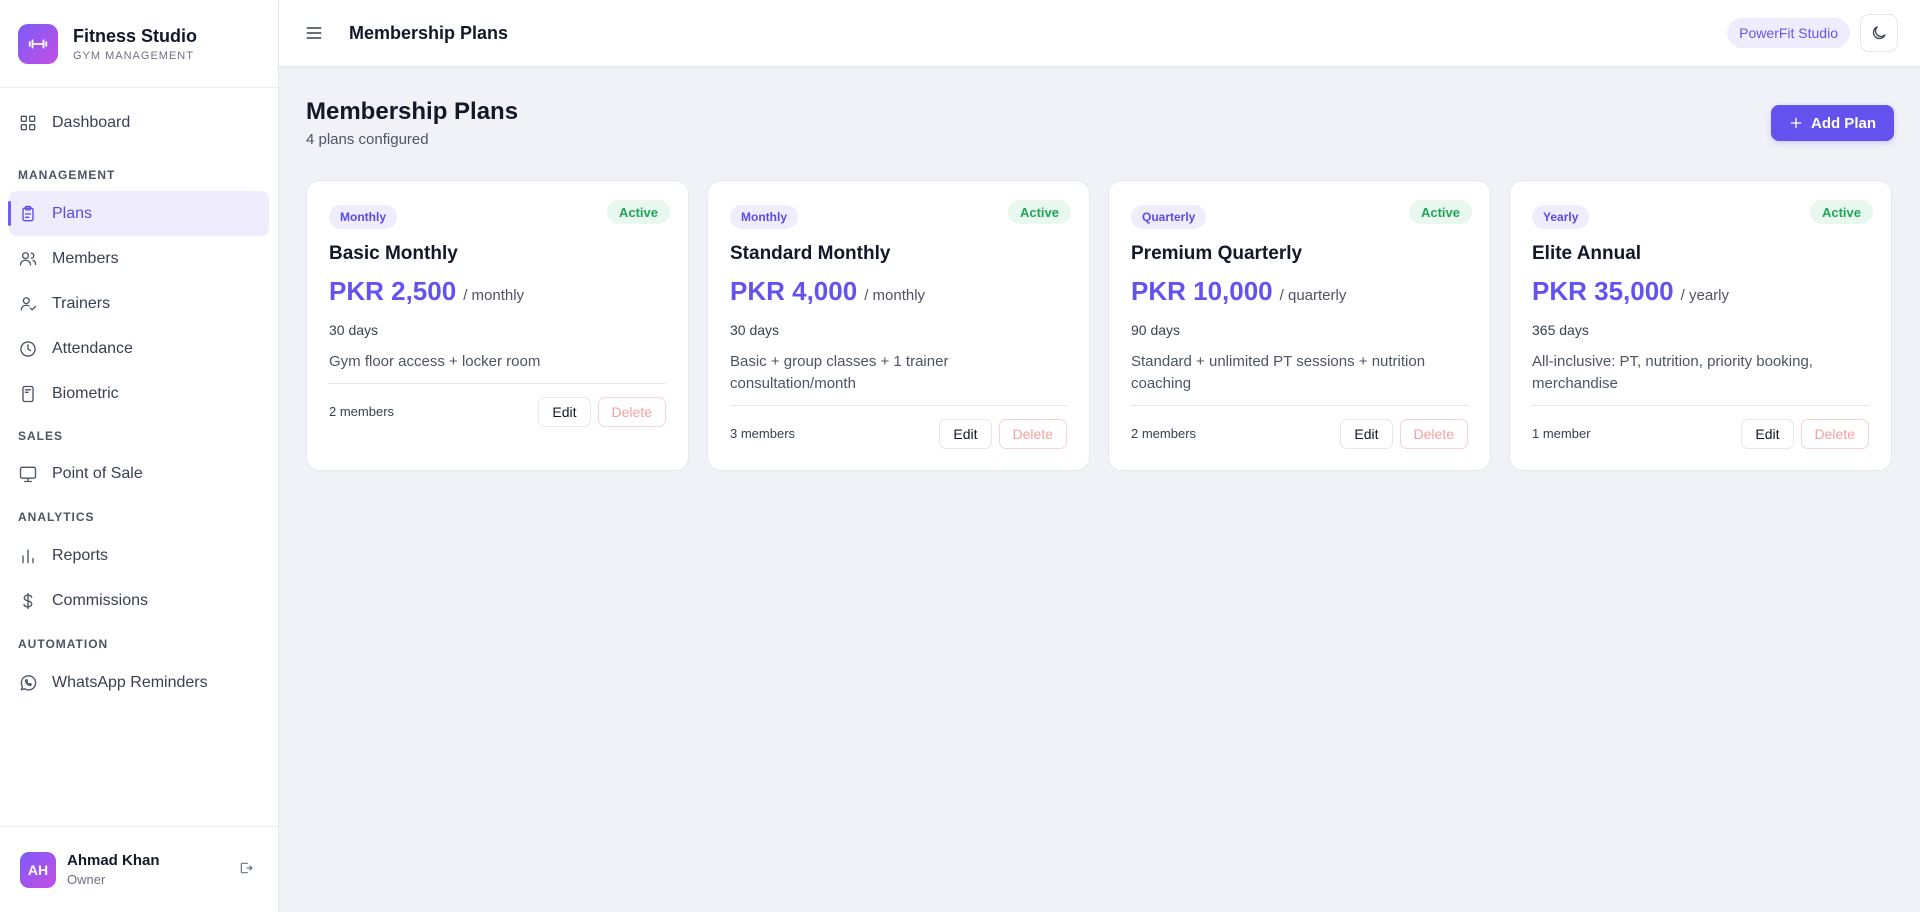 The width and height of the screenshot is (1920, 912). Describe the element at coordinates (86, 879) in the screenshot. I see `user-role: Owner` at that location.